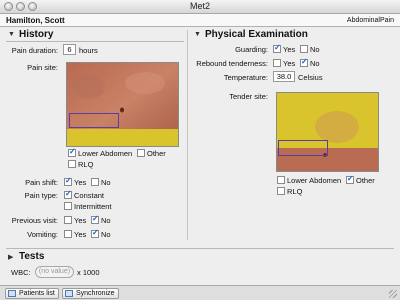  Describe the element at coordinates (68, 234) in the screenshot. I see `vomiting-yes-checkbox` at that location.